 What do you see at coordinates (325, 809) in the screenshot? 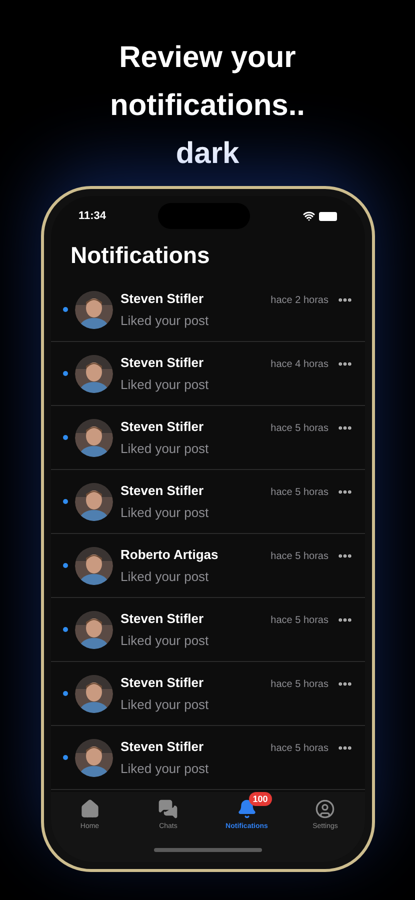
I see `user-circle-icon` at bounding box center [325, 809].